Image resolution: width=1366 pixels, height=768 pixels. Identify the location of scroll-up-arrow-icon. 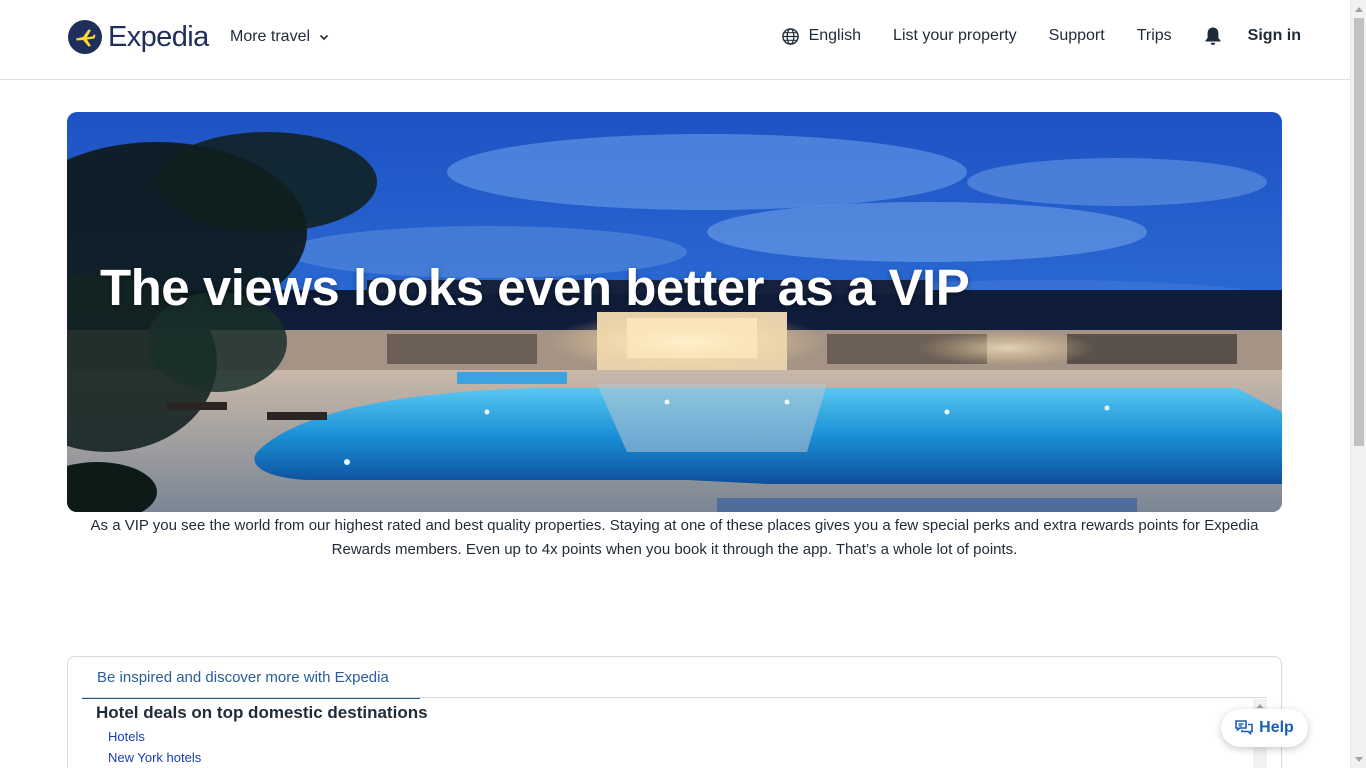
(1358, 8).